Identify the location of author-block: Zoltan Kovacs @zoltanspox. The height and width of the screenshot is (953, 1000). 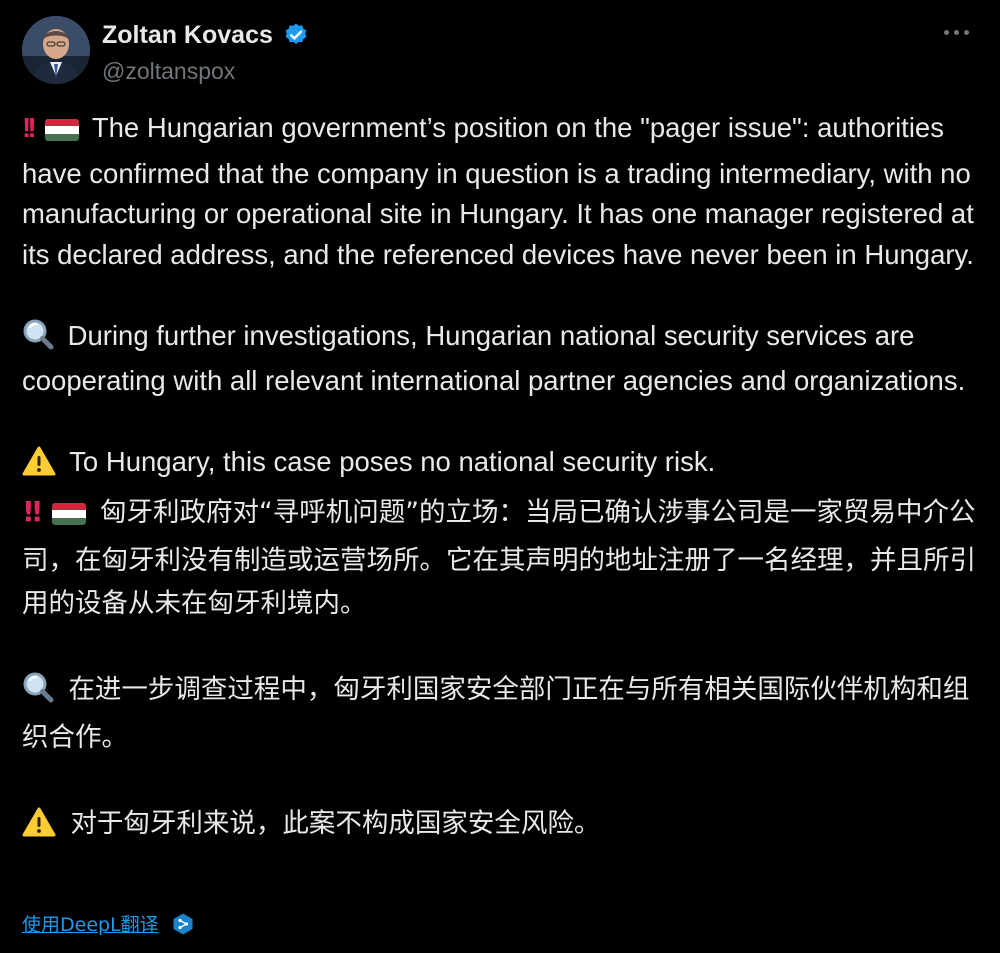
(205, 53).